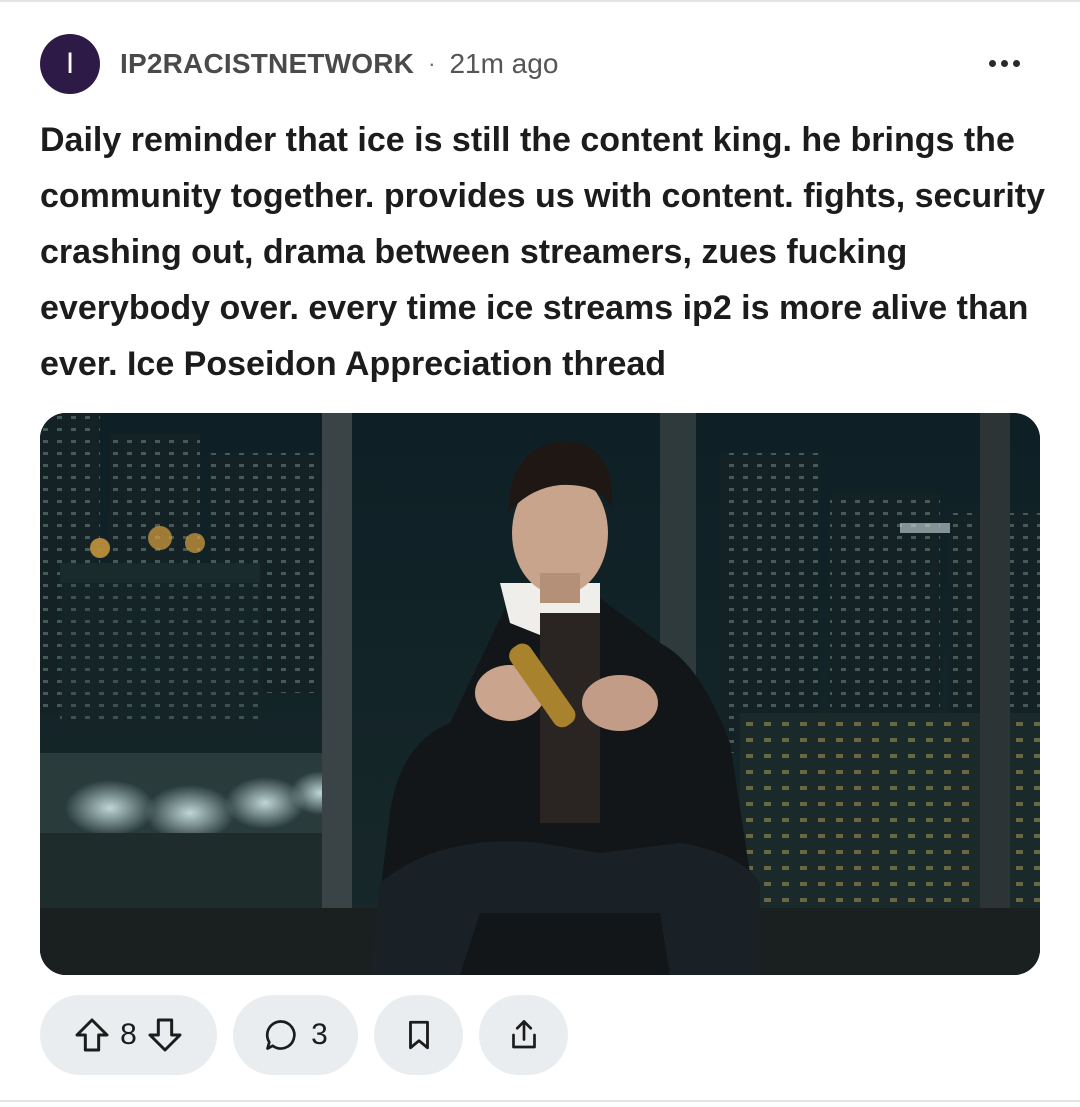 The width and height of the screenshot is (1080, 1107). I want to click on vote-control: 8, so click(128, 1035).